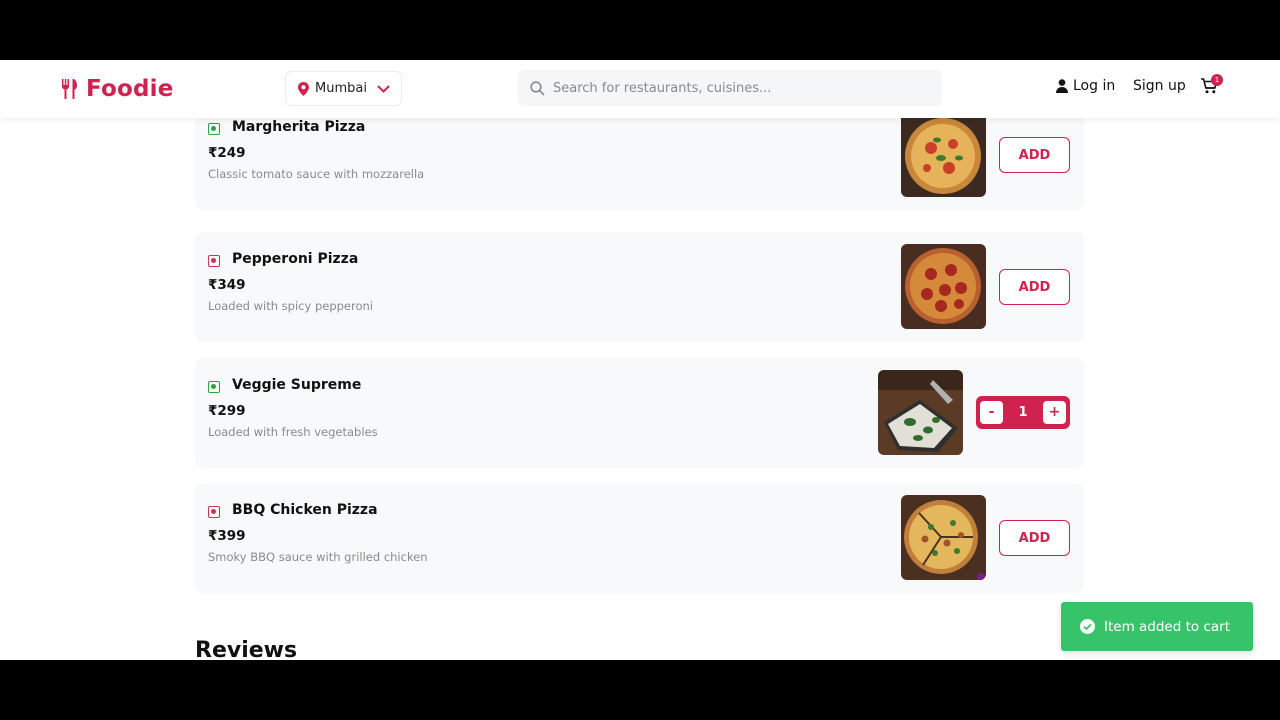 This screenshot has height=720, width=1280. Describe the element at coordinates (1054, 412) in the screenshot. I see `increment-button: +` at that location.